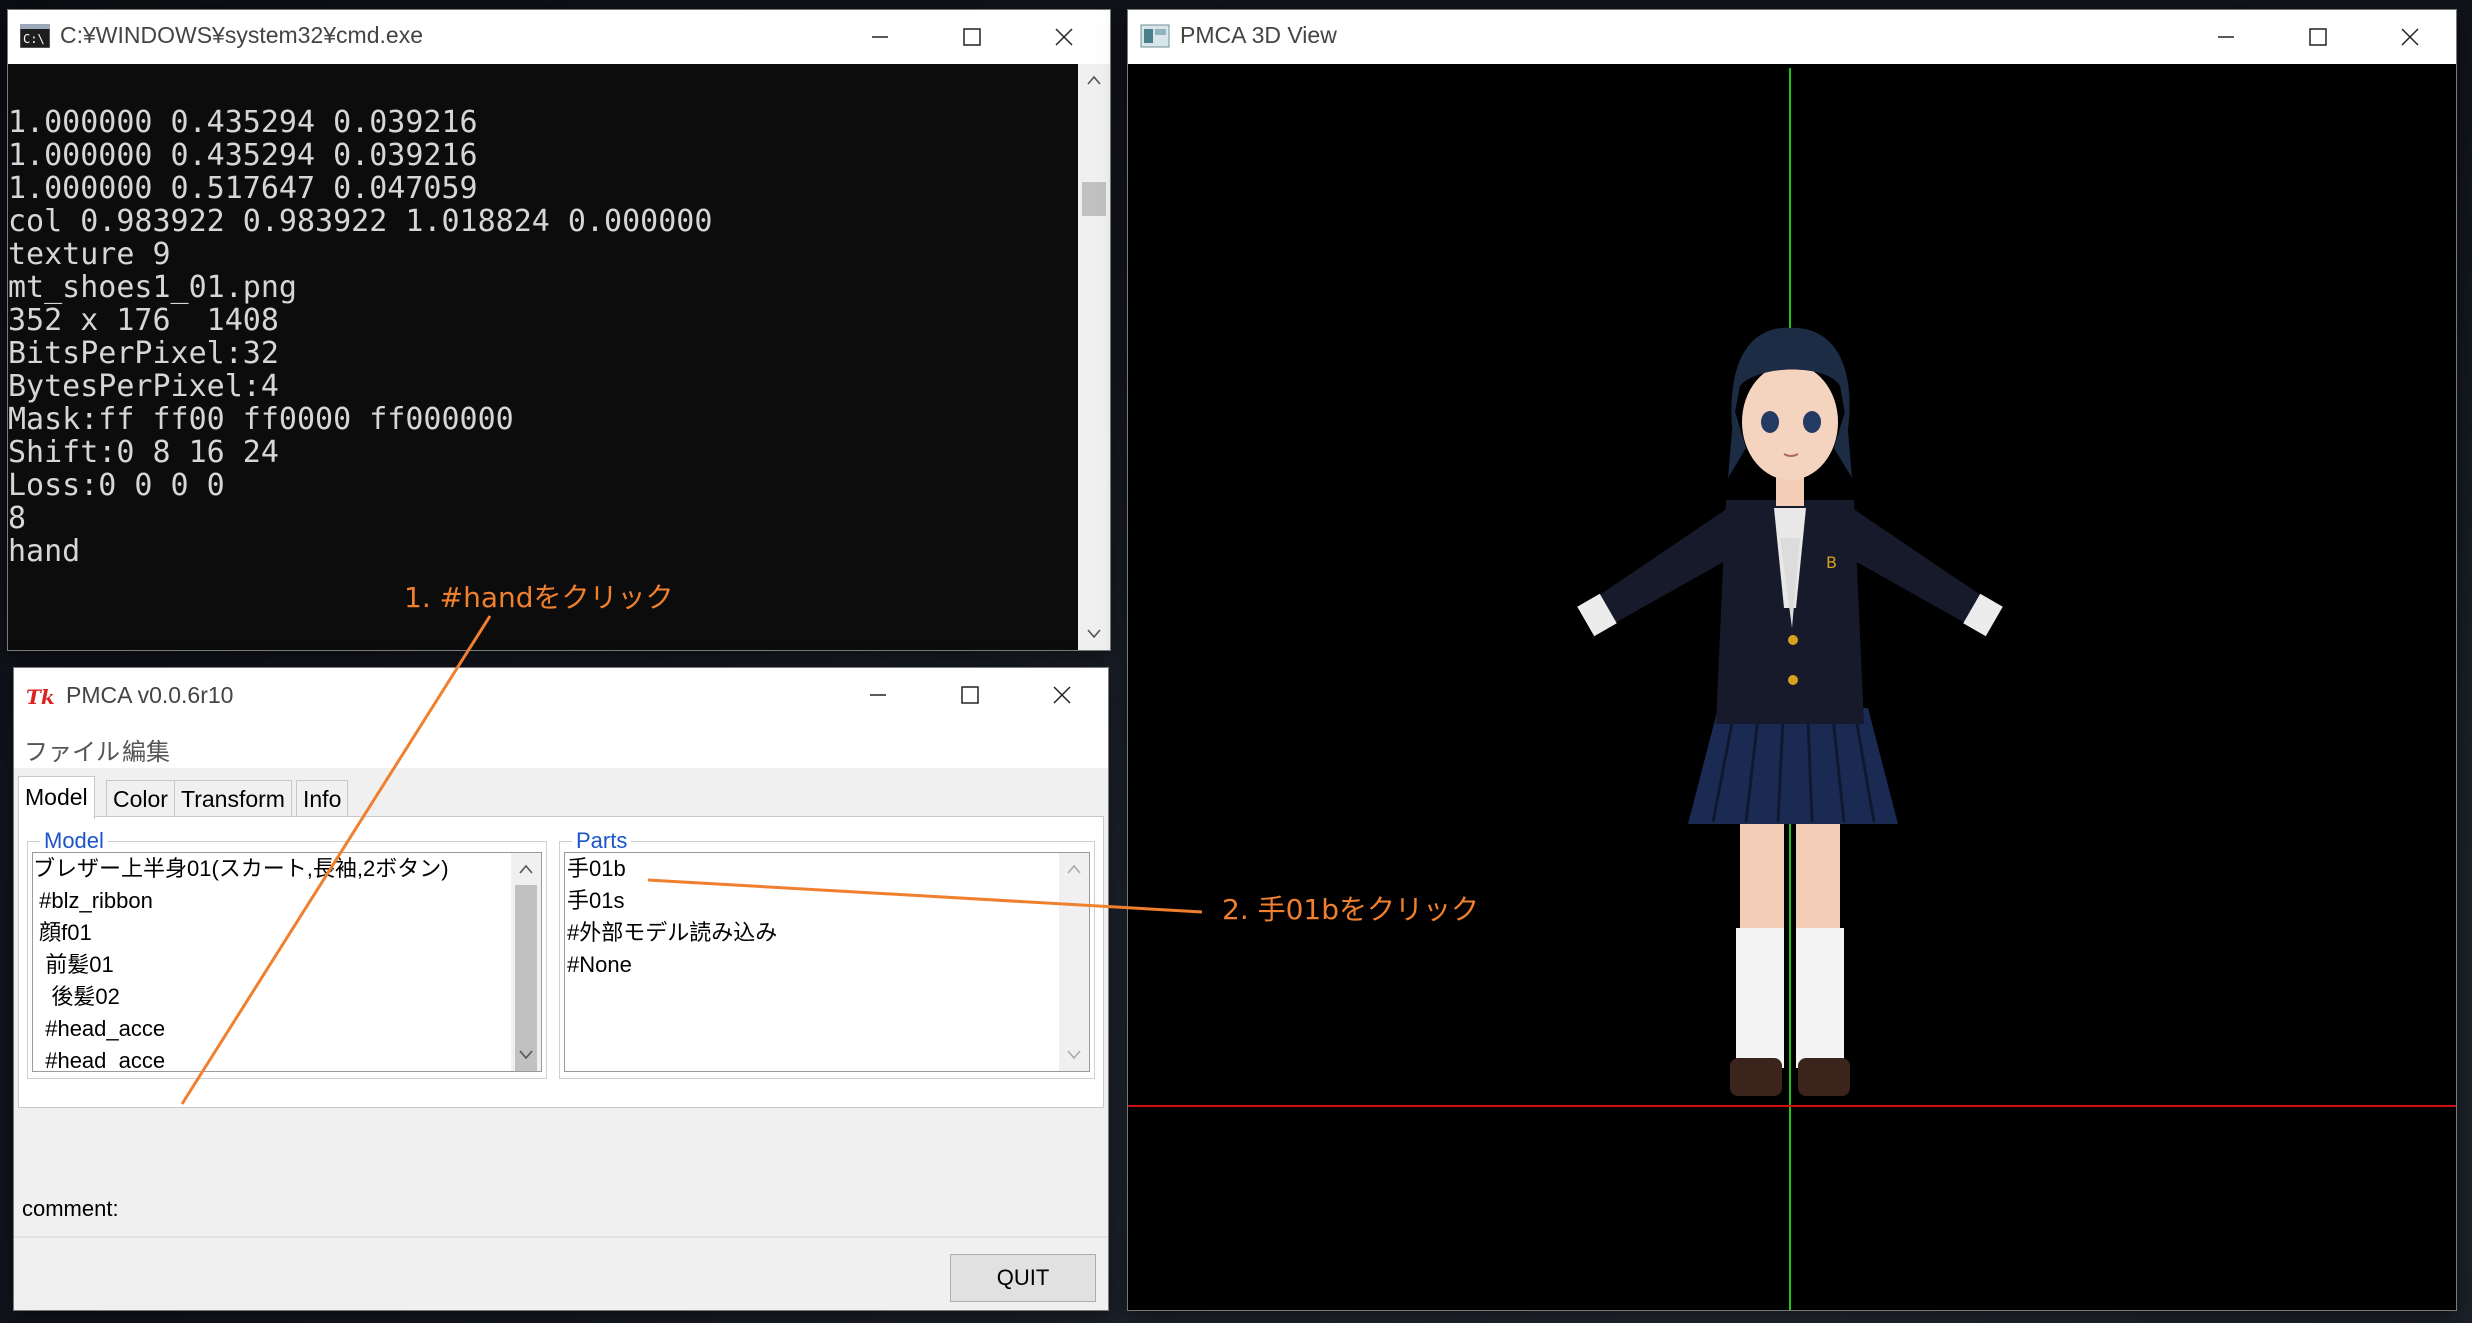 The image size is (2472, 1323). I want to click on comment-label: comment:, so click(70, 1208).